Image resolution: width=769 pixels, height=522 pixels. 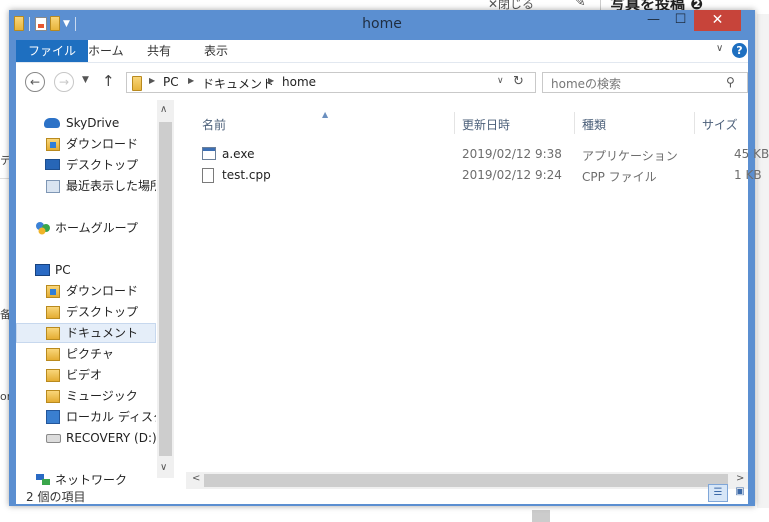 I want to click on desktop-folder-icon, so click(x=53, y=312).